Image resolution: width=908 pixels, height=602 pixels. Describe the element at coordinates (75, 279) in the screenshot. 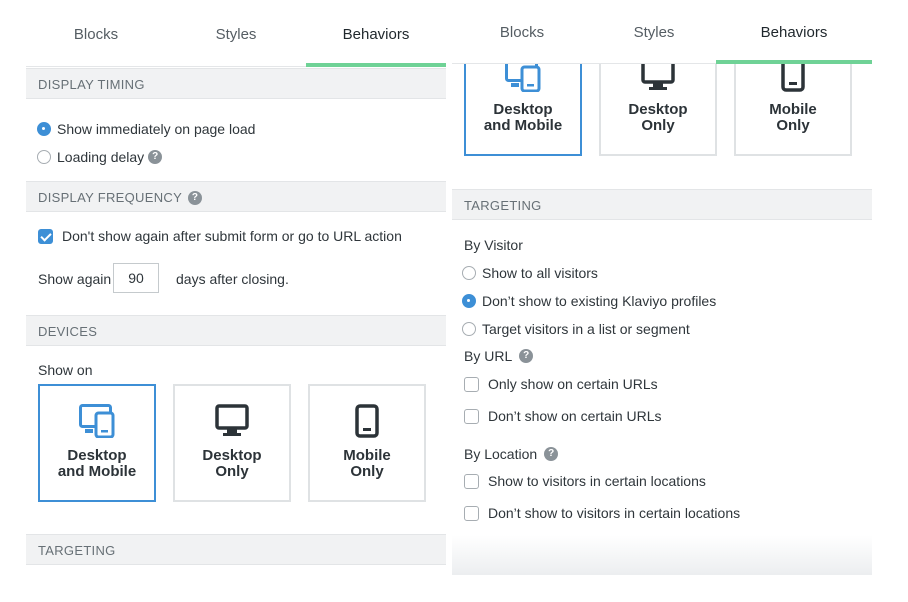

I see `show-again-label: Show again` at that location.